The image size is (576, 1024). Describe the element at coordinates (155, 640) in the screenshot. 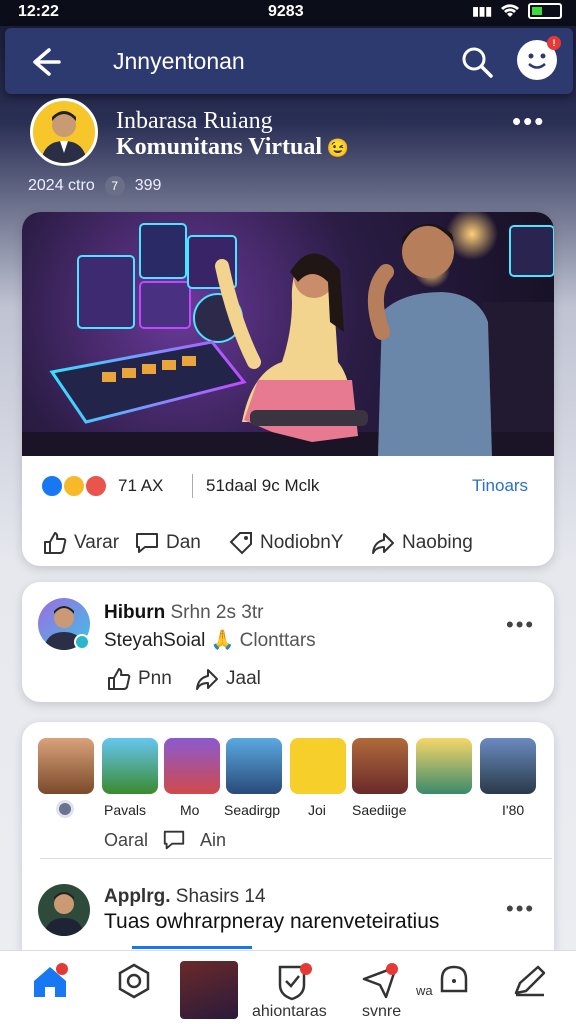

I see `card2-subtitle-text: SteyahSoial` at that location.